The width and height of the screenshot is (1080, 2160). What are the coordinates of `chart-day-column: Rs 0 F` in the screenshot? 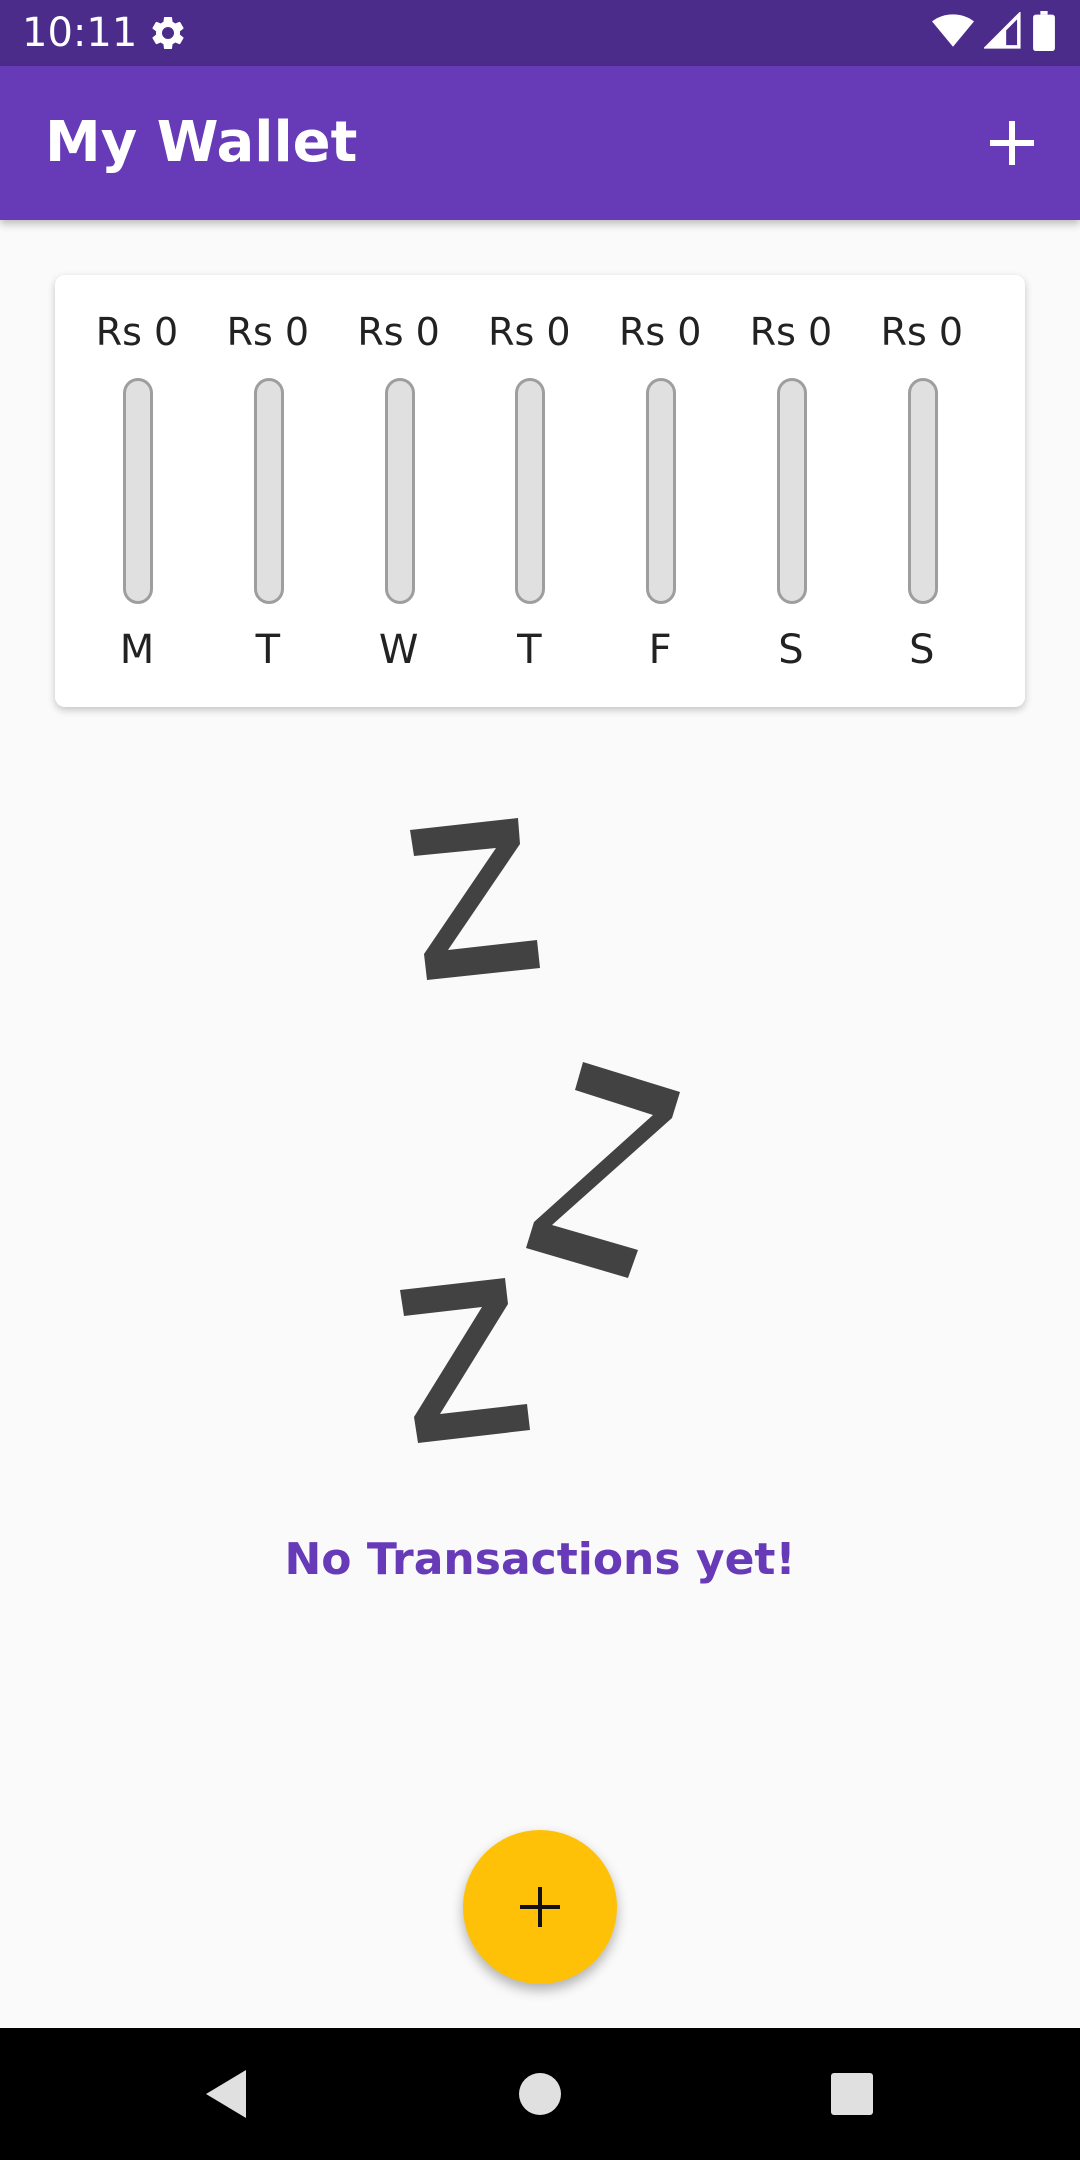 It's located at (660, 491).